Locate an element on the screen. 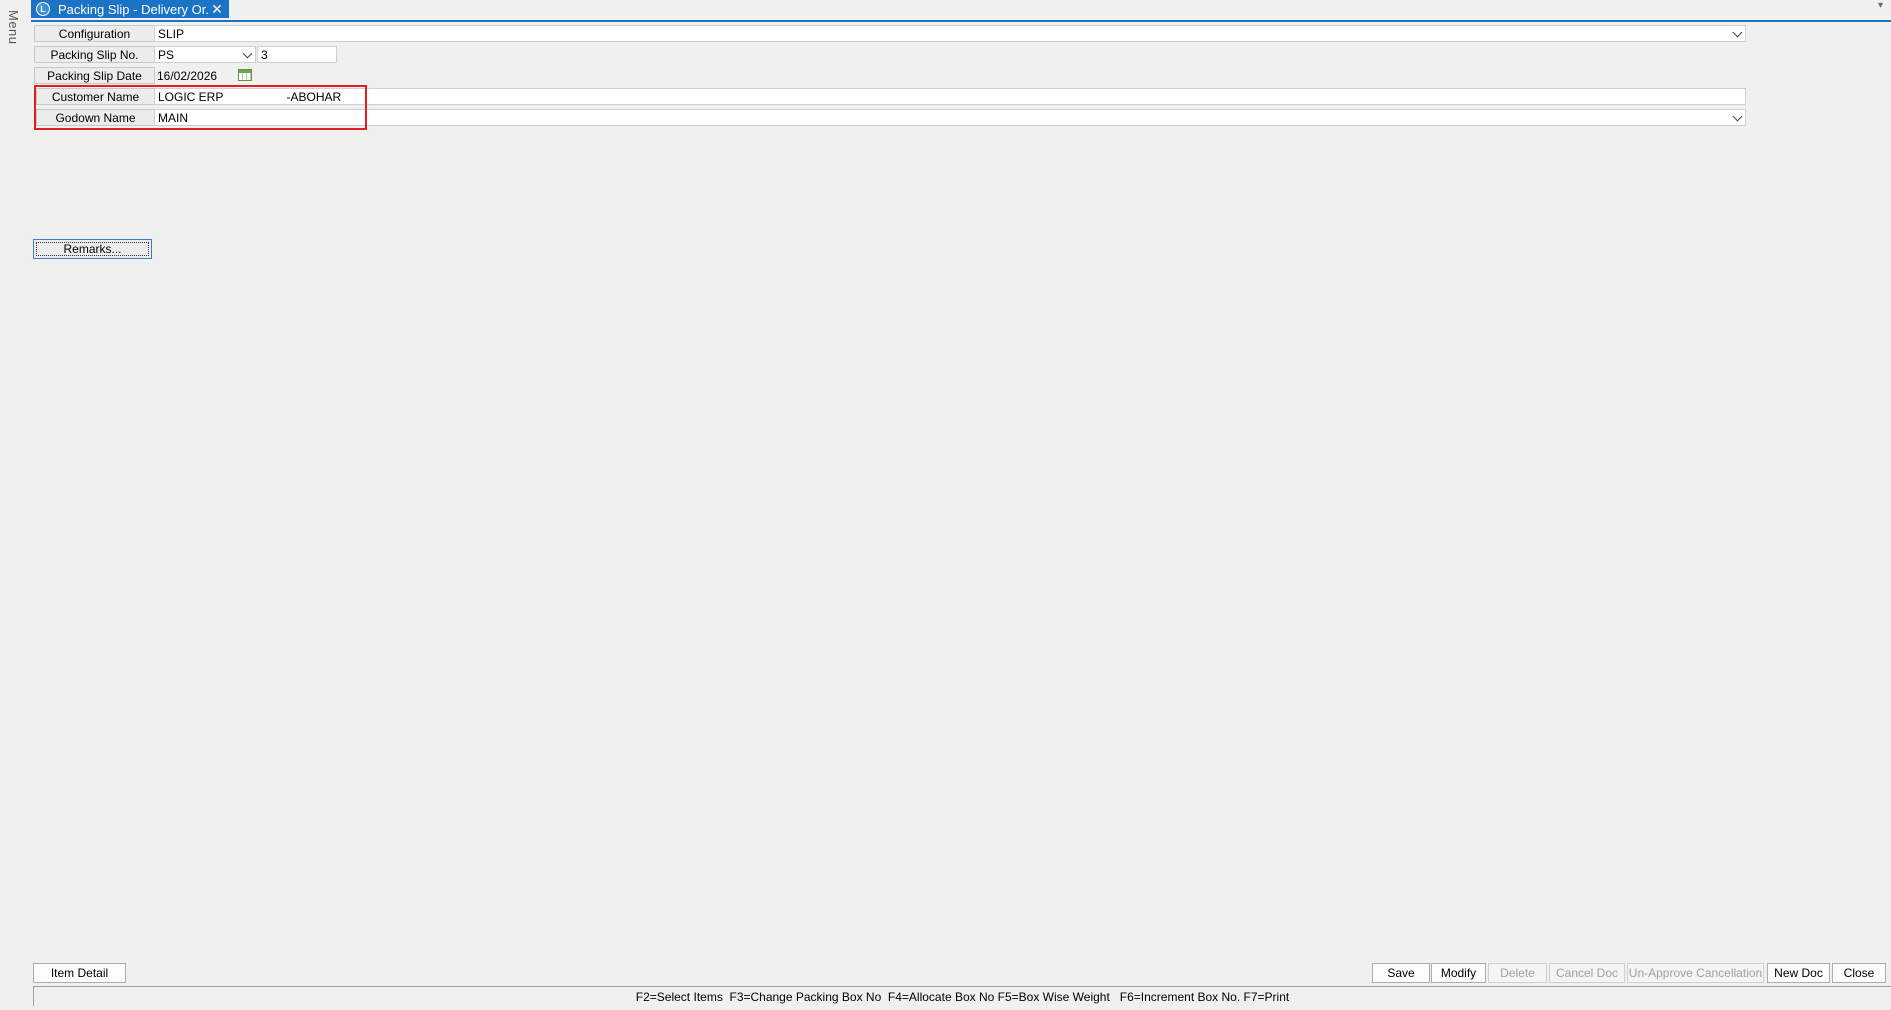 Image resolution: width=1891 pixels, height=1010 pixels. side-menu-strip: Menu is located at coordinates (13, 505).